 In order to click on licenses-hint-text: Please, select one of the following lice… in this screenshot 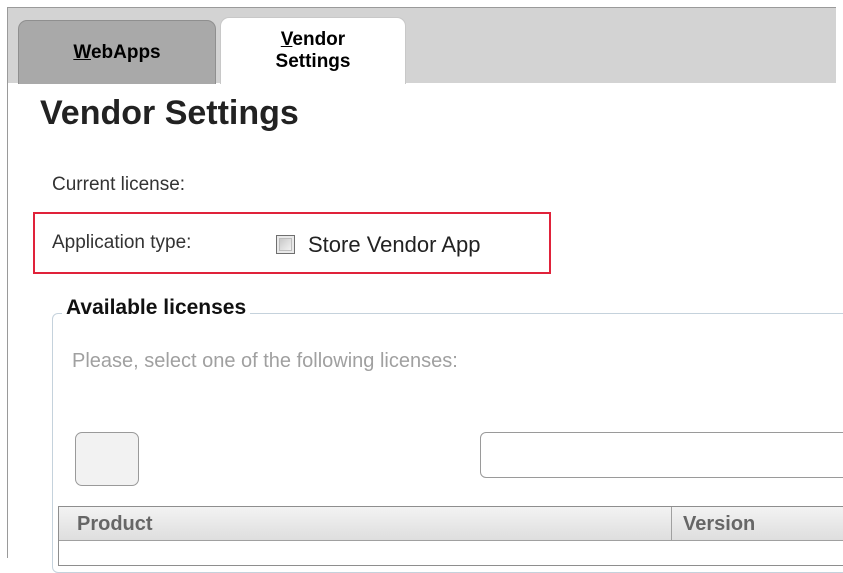, I will do `click(265, 361)`.